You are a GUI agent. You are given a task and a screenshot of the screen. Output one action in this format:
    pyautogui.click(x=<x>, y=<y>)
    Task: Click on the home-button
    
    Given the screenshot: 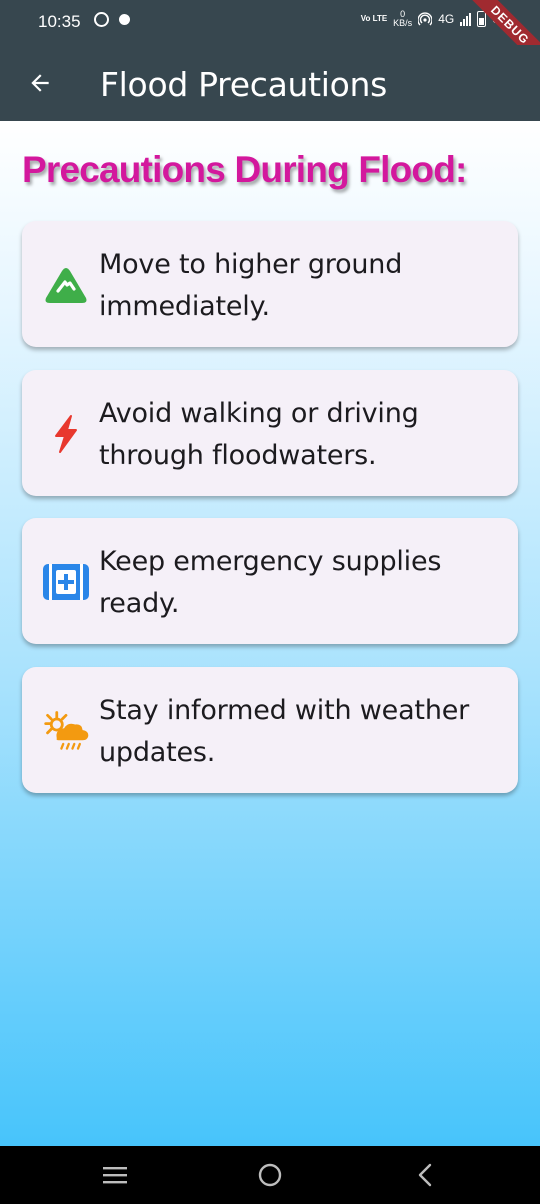 What is the action you would take?
    pyautogui.click(x=270, y=1175)
    